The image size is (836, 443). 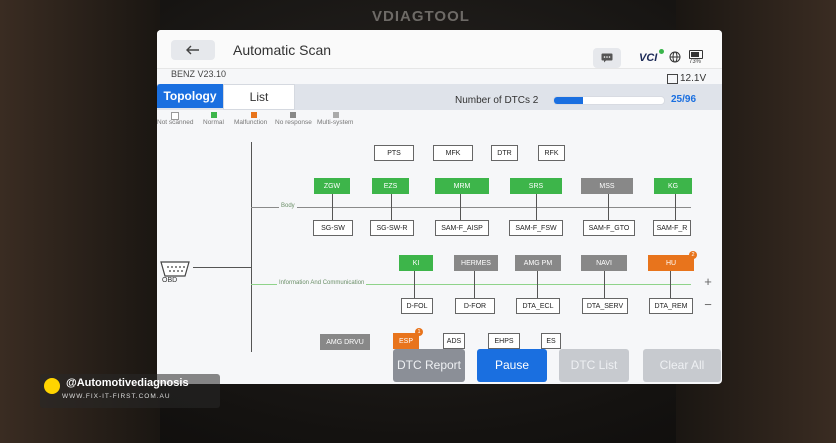 I want to click on tab-bar: Topology List Number of DTCs 2 25/96, so click(x=439, y=97).